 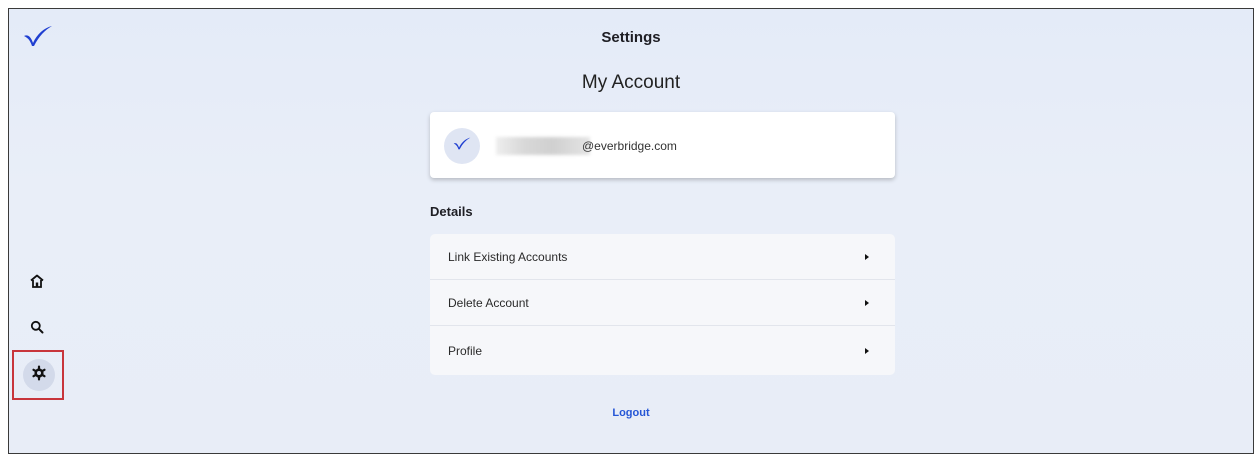 What do you see at coordinates (662, 257) in the screenshot?
I see `details-item-link-existing-accounts: Link Existing Accounts` at bounding box center [662, 257].